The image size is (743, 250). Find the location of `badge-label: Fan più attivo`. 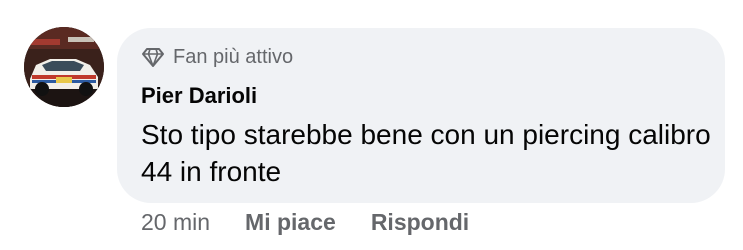

badge-label: Fan più attivo is located at coordinates (233, 57).